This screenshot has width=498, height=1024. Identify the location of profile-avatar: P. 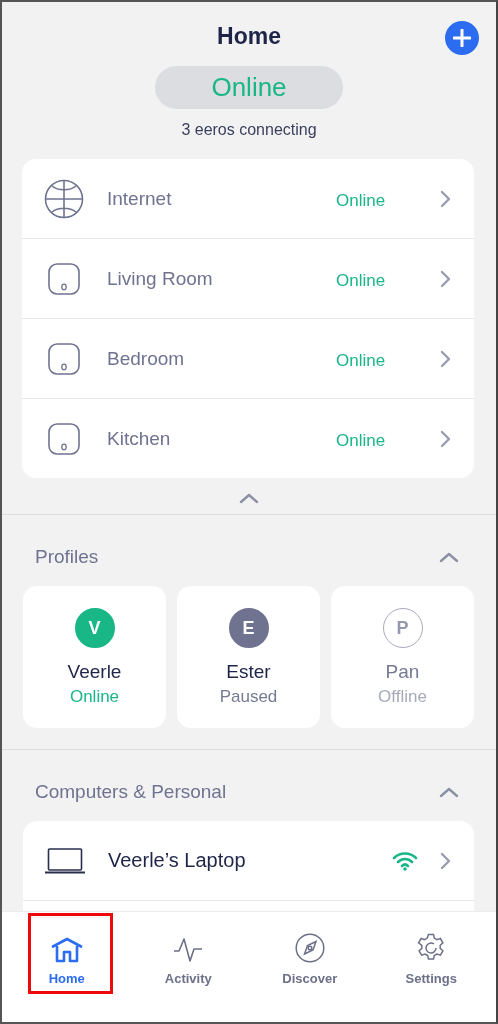
(402, 628).